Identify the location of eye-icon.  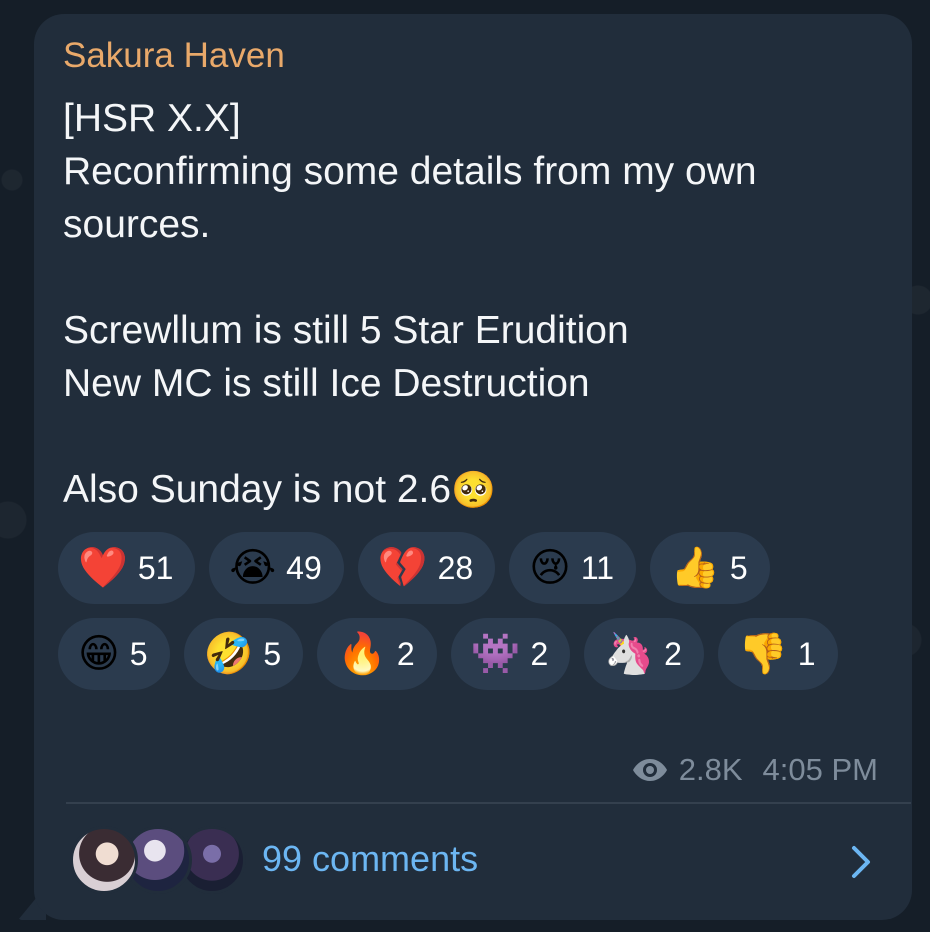
(649, 770).